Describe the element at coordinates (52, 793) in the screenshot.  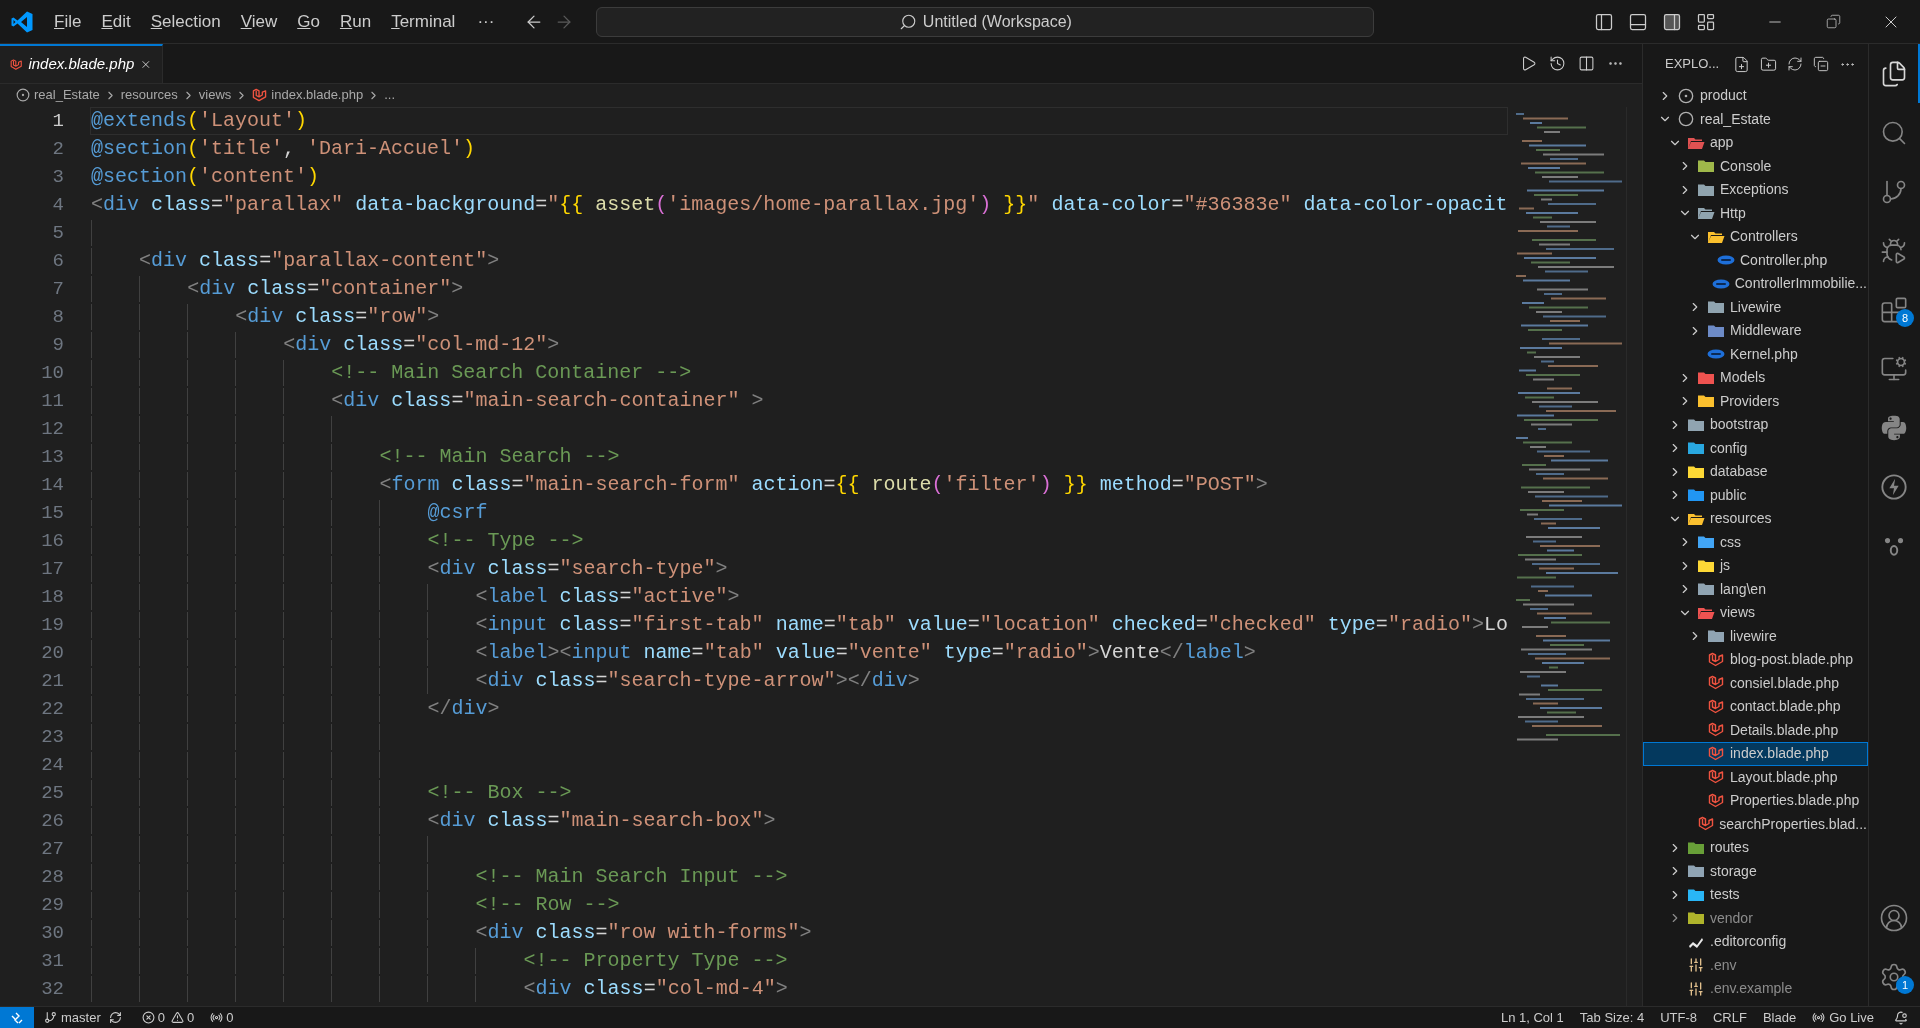
I see `line-number: 25` at that location.